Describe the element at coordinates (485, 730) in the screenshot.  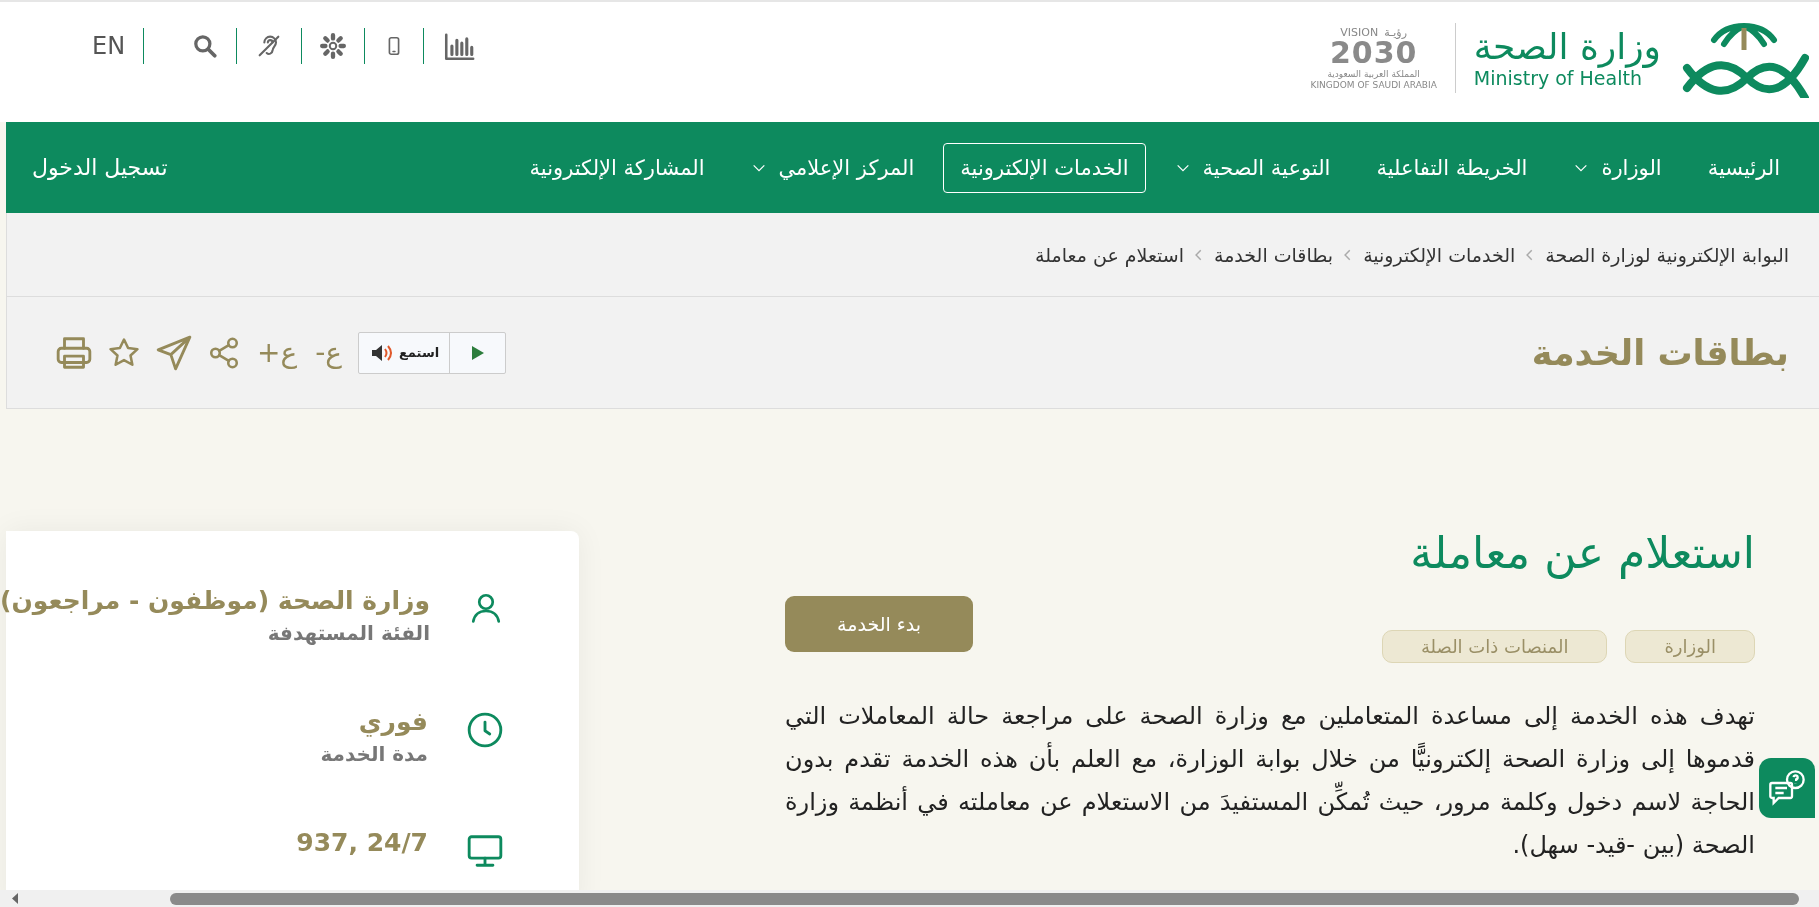
I see `clock-icon` at that location.